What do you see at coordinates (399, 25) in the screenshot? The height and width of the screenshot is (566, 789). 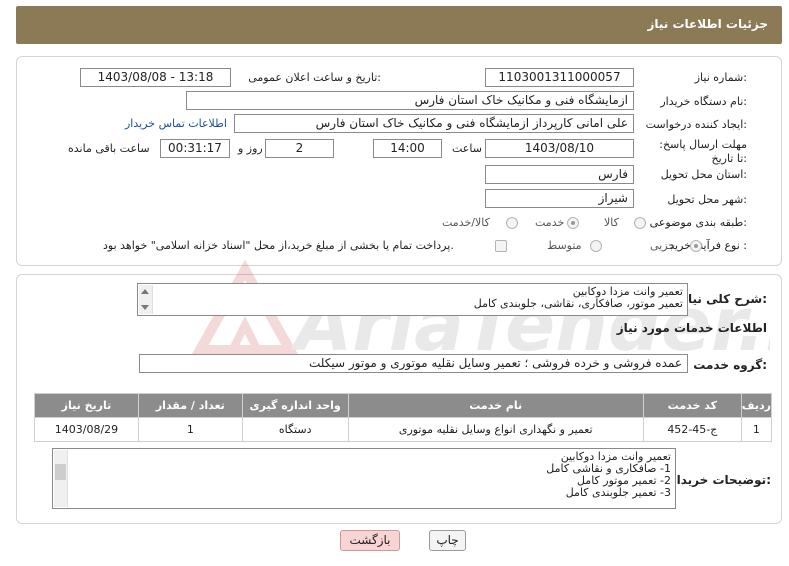 I see `page-header: جزئیات اطلاعات نیاز` at bounding box center [399, 25].